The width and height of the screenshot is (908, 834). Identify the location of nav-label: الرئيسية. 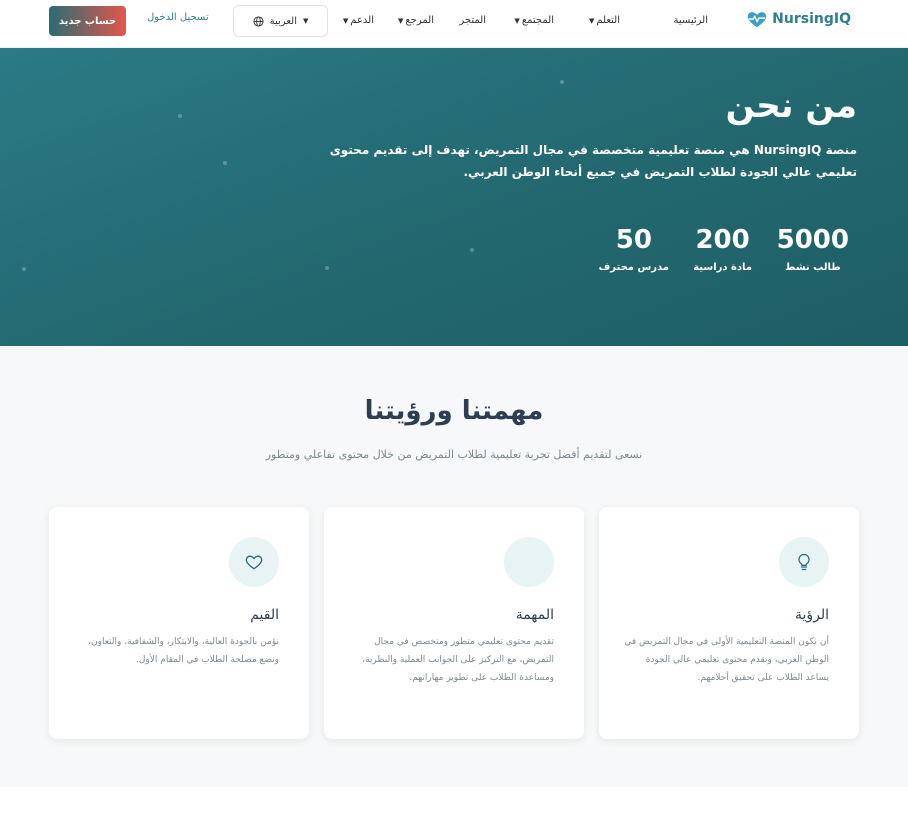
(690, 20).